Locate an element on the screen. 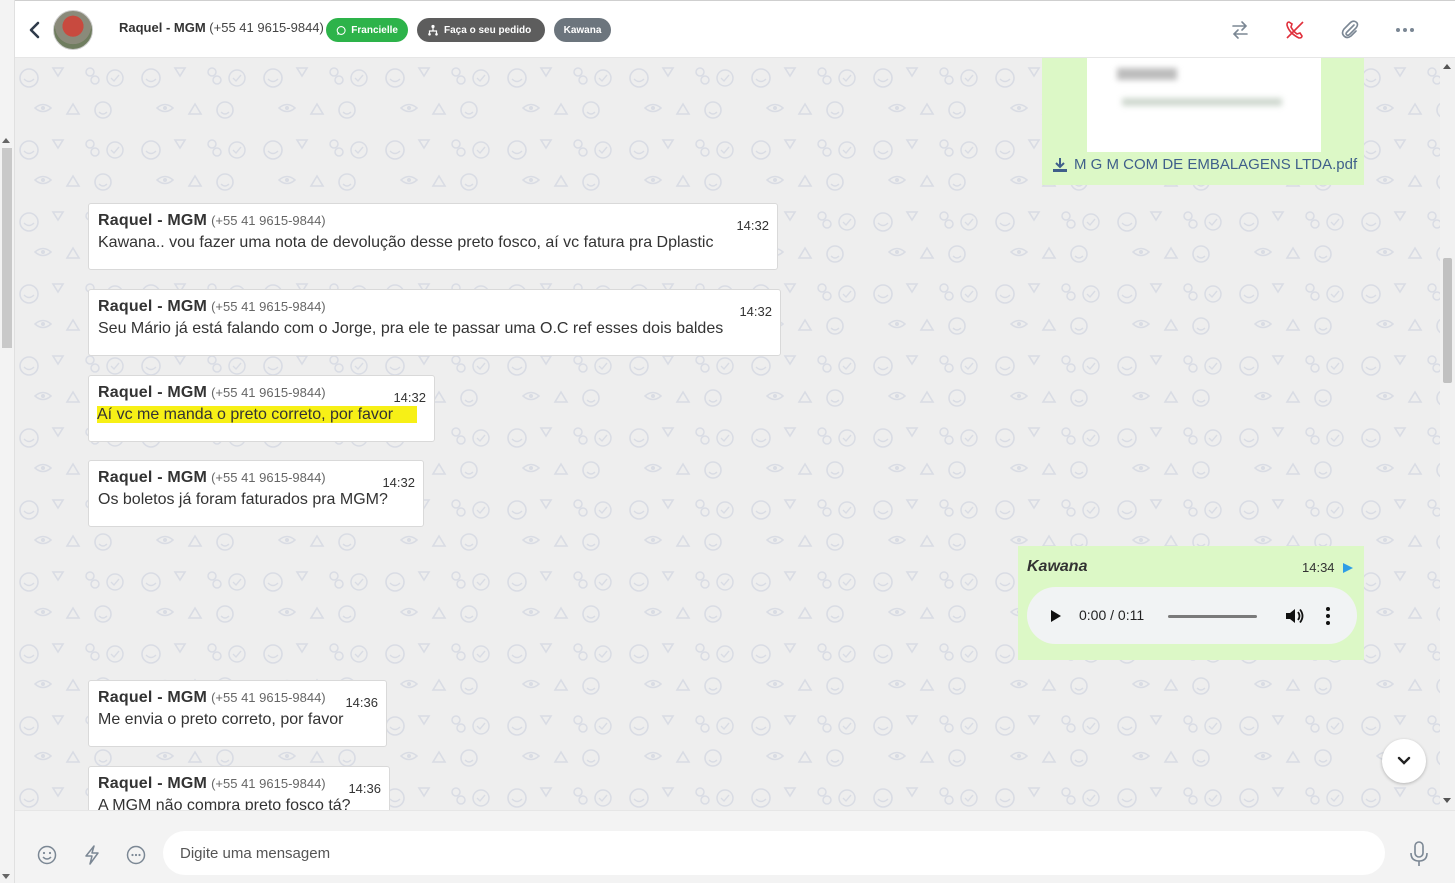 The height and width of the screenshot is (883, 1455). tag-label: Francielle is located at coordinates (374, 30).